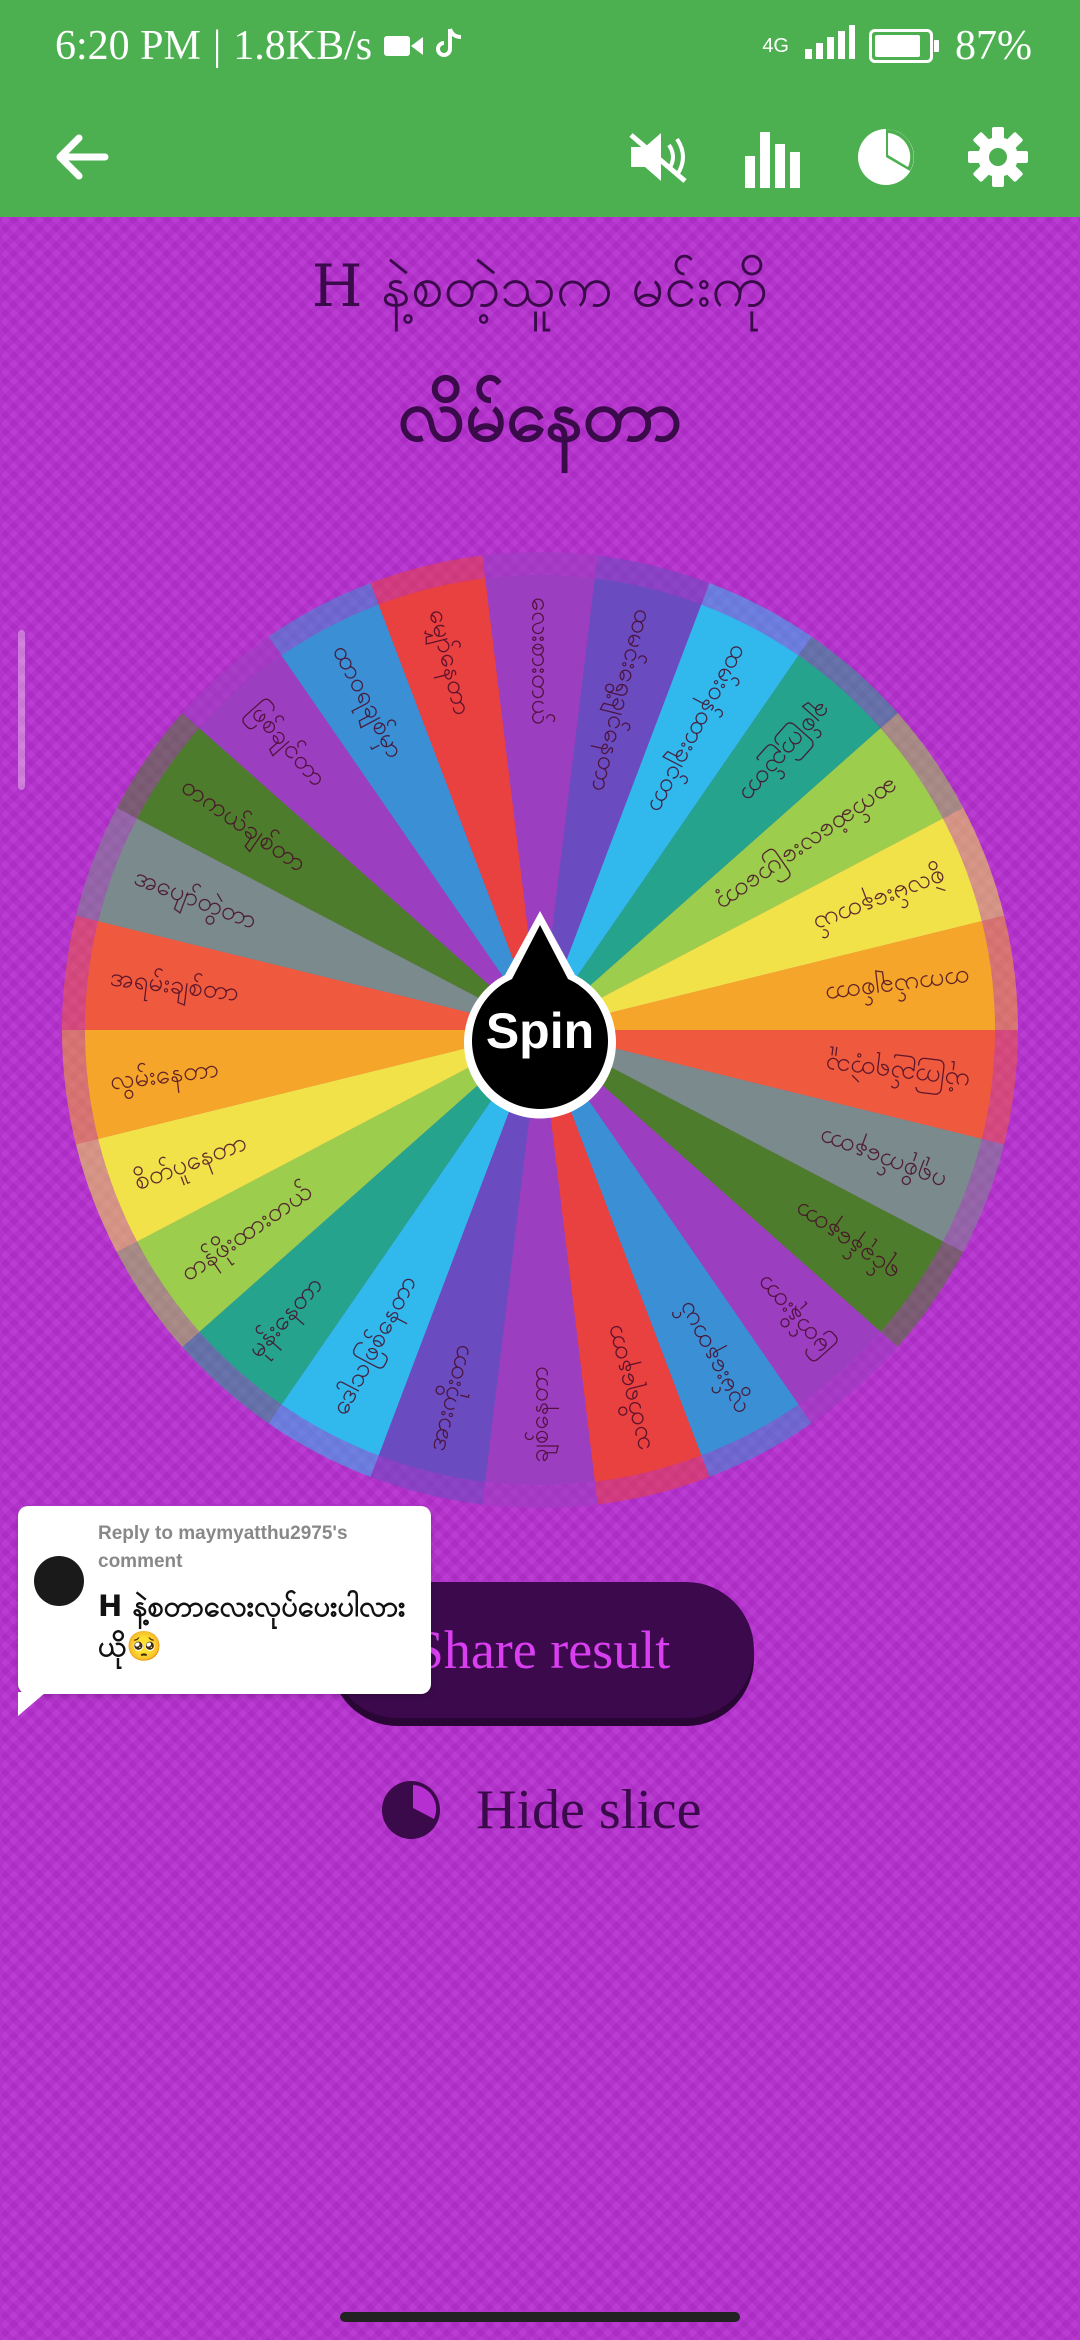  What do you see at coordinates (540, 286) in the screenshot?
I see `question-line-1: H နဲ့စတဲ့သူက မင်းကို` at bounding box center [540, 286].